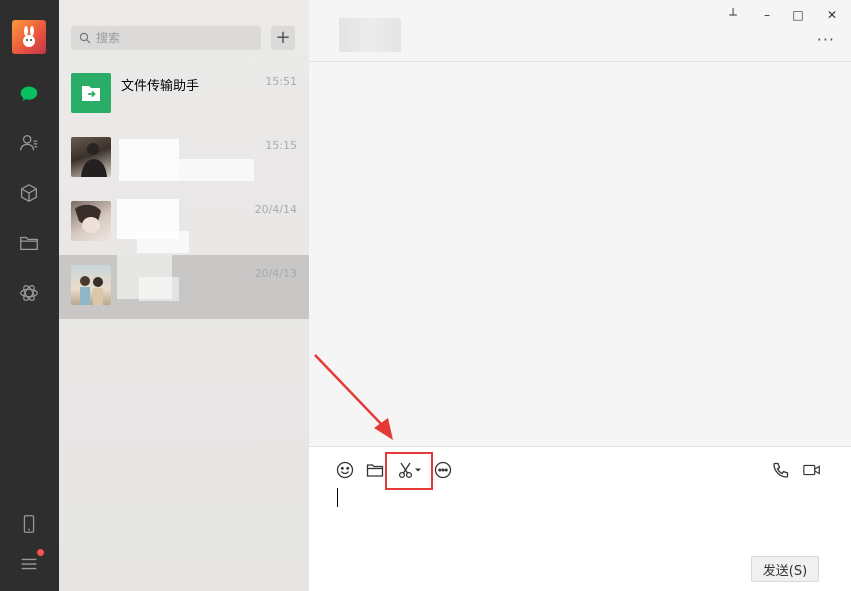 The height and width of the screenshot is (591, 851). What do you see at coordinates (345, 470) in the screenshot?
I see `emoji-icon` at bounding box center [345, 470].